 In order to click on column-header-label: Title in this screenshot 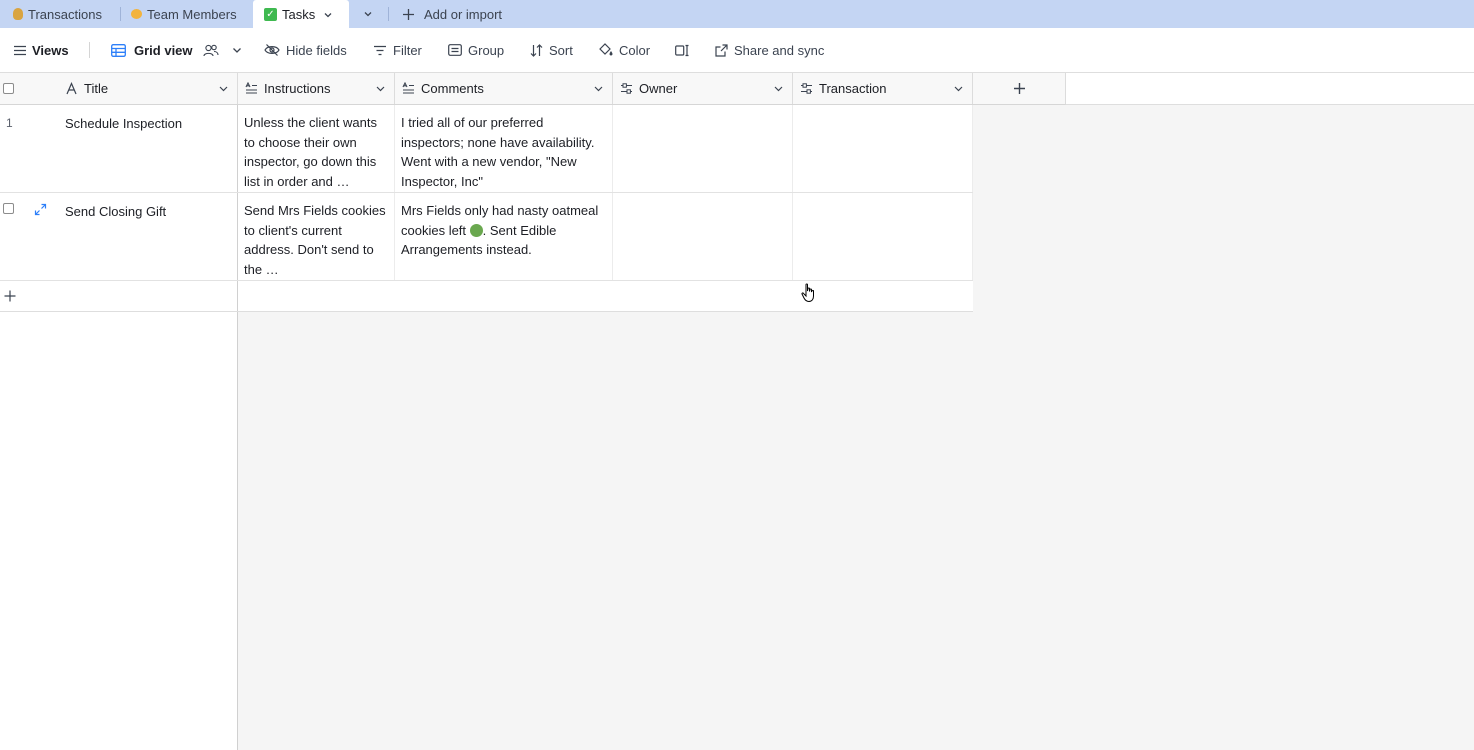, I will do `click(96, 88)`.